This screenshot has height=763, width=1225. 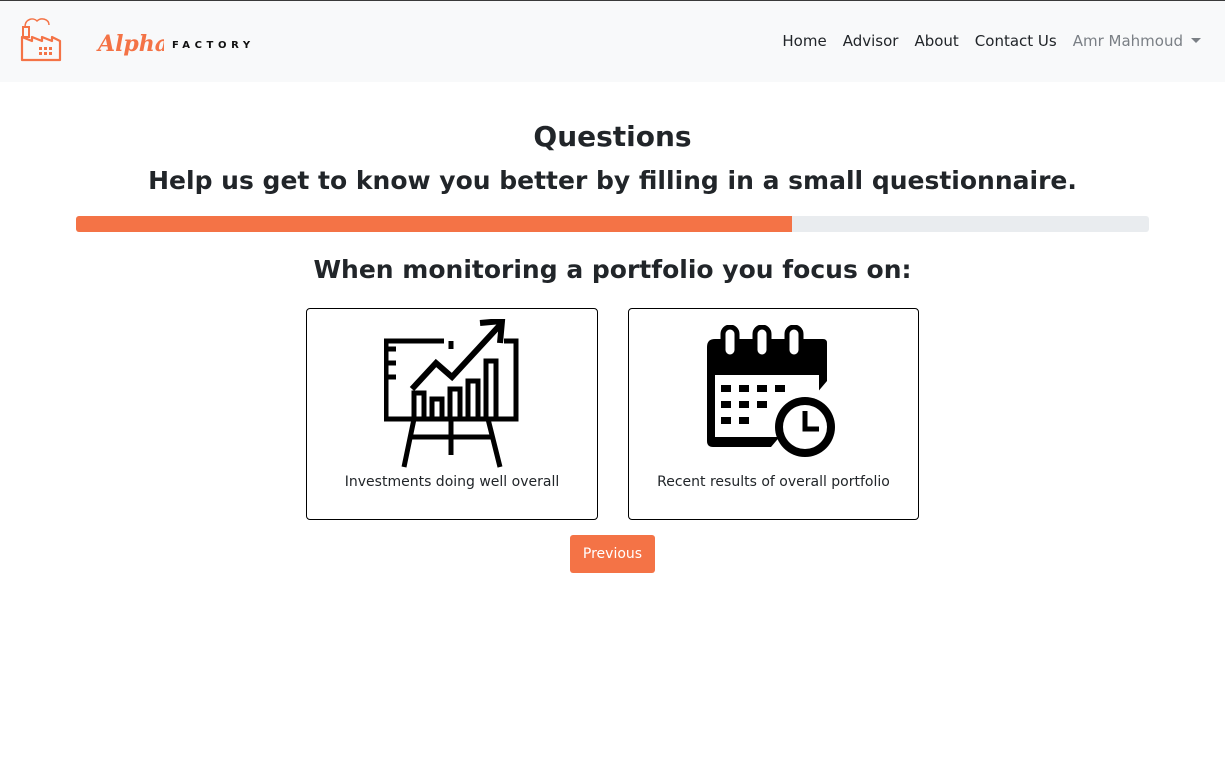 I want to click on questionnaire-progress-bar, so click(x=612, y=224).